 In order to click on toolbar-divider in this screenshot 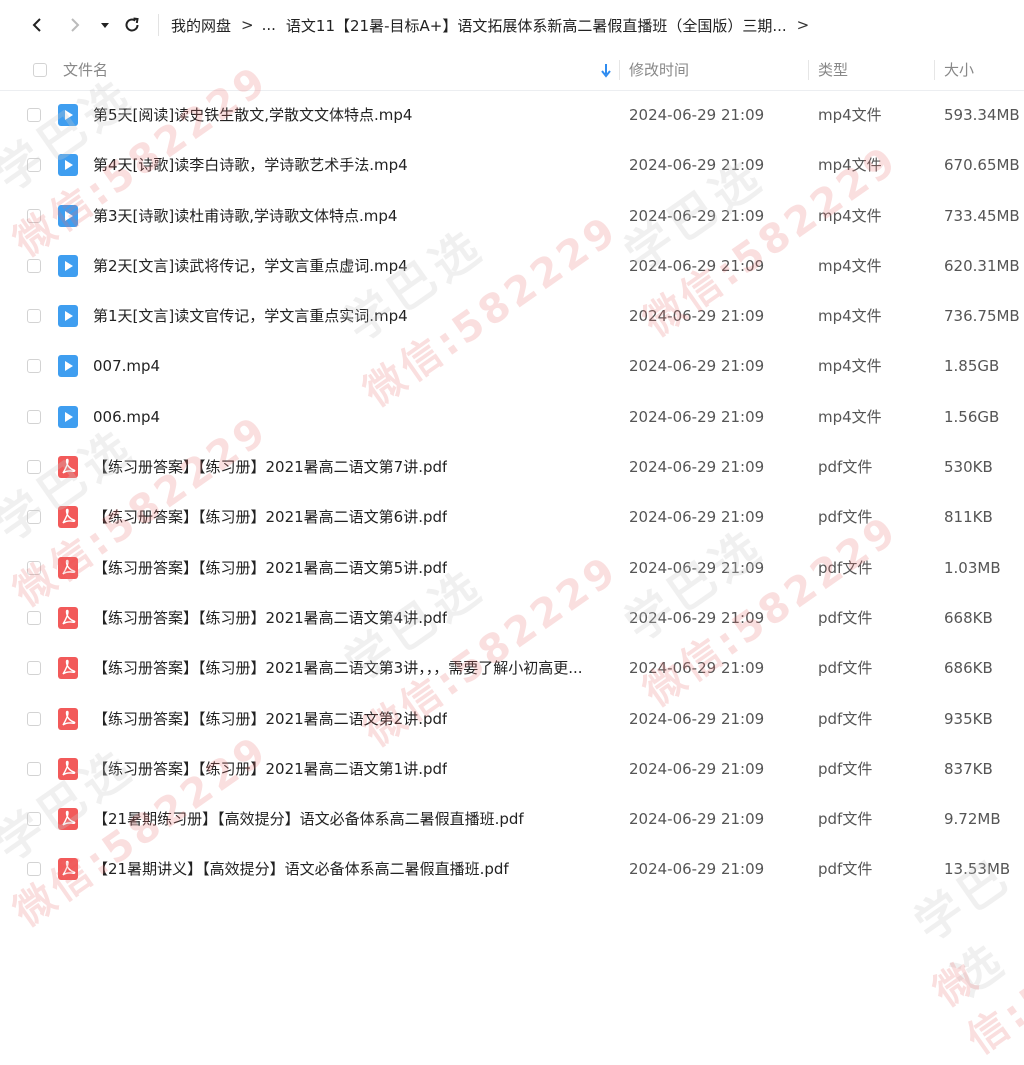, I will do `click(158, 25)`.